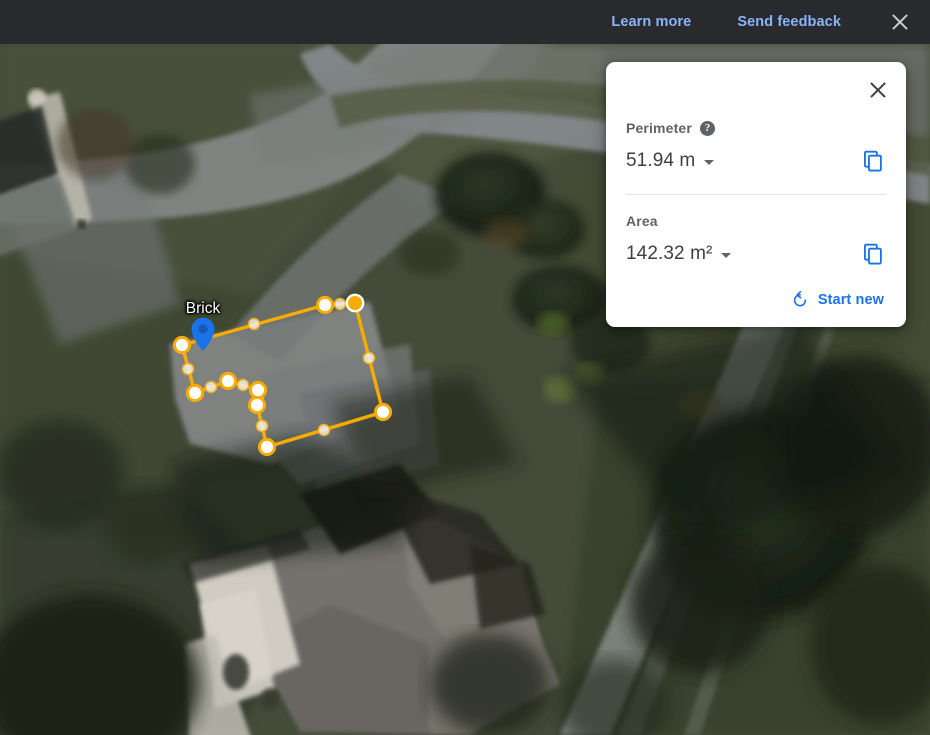  What do you see at coordinates (756, 300) in the screenshot?
I see `start-new-button: Start new` at bounding box center [756, 300].